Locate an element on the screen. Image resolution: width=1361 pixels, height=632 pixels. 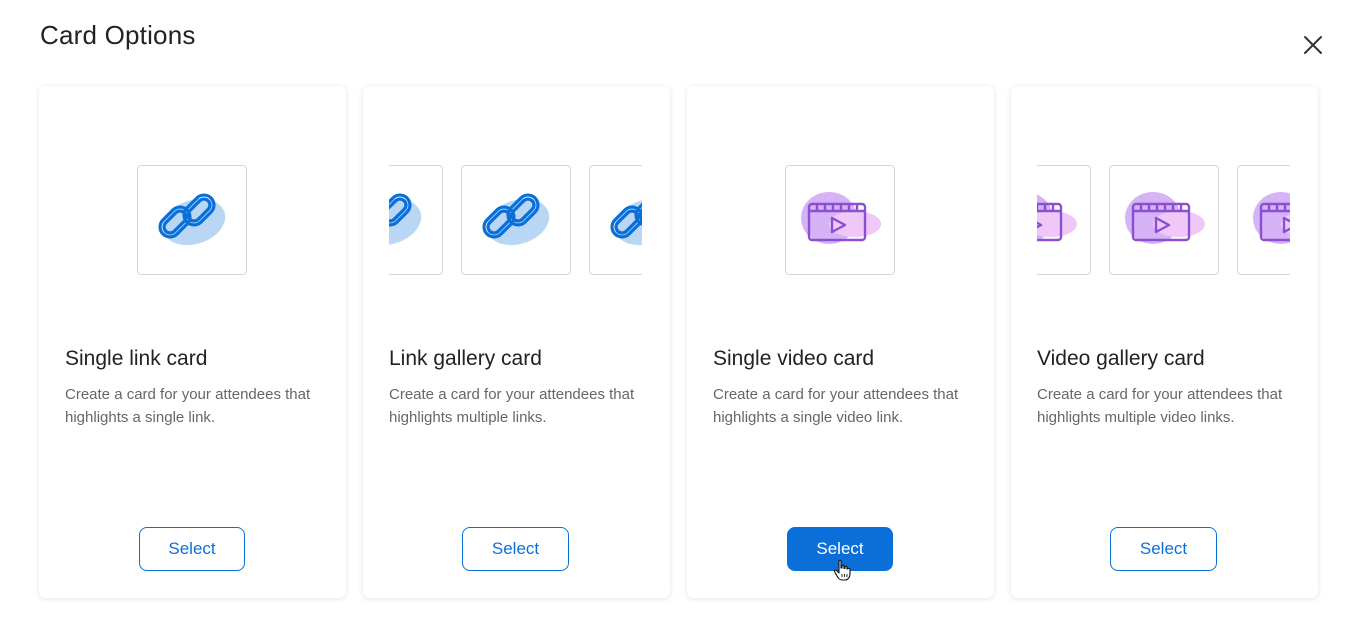
hand-cursor-icon is located at coordinates (842, 570).